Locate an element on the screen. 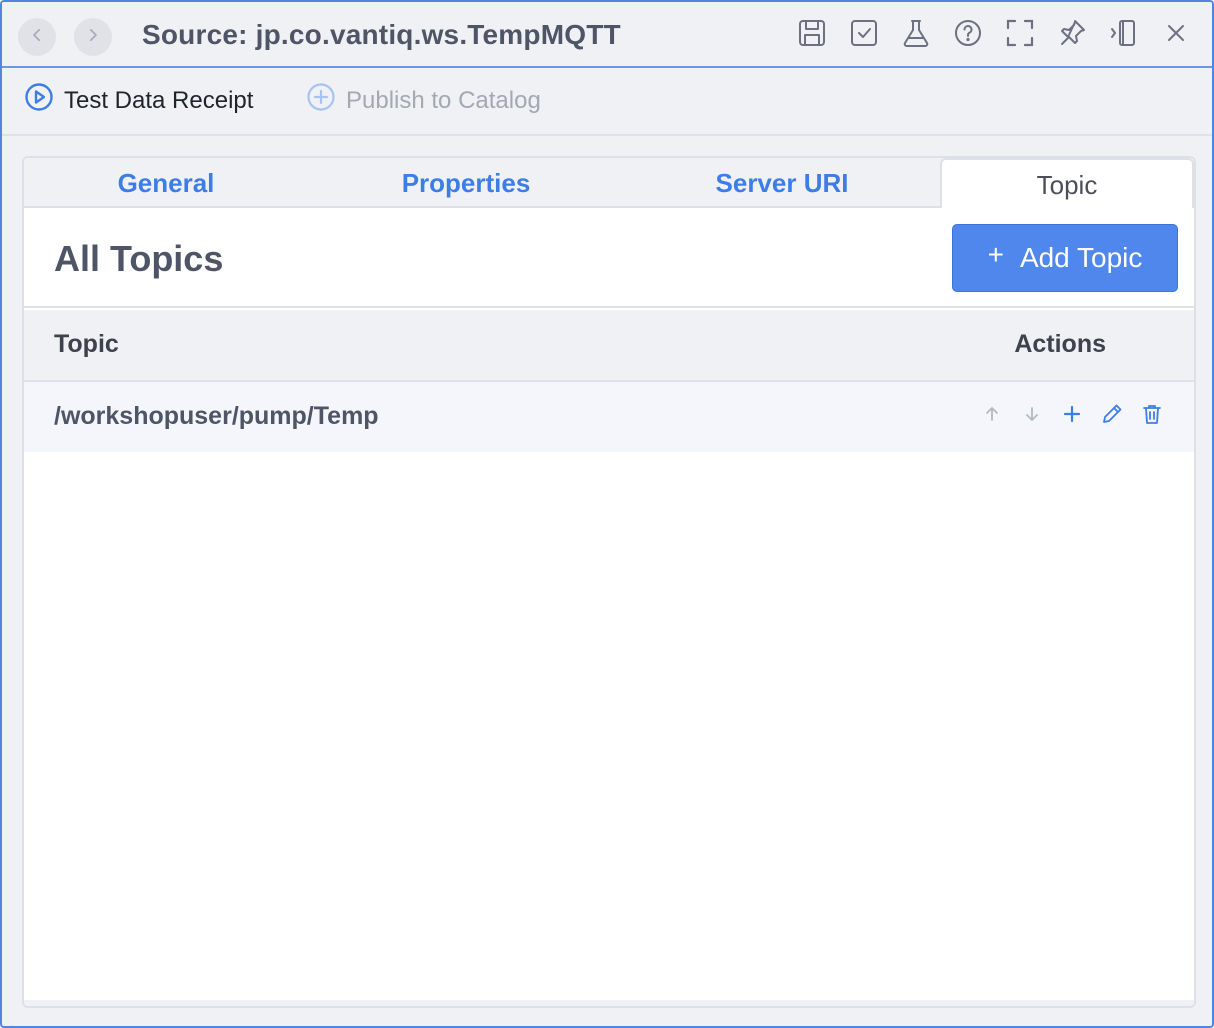  save-button is located at coordinates (812, 35).